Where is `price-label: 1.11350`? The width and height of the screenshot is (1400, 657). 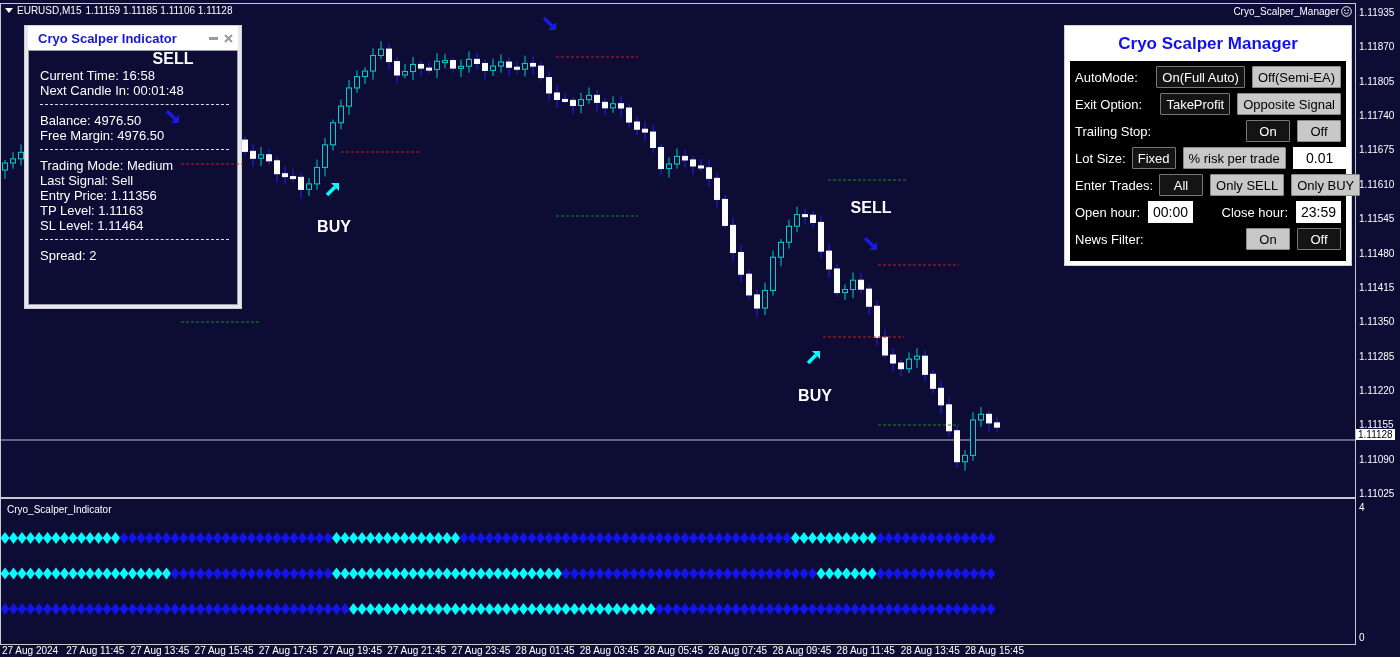 price-label: 1.11350 is located at coordinates (1377, 322).